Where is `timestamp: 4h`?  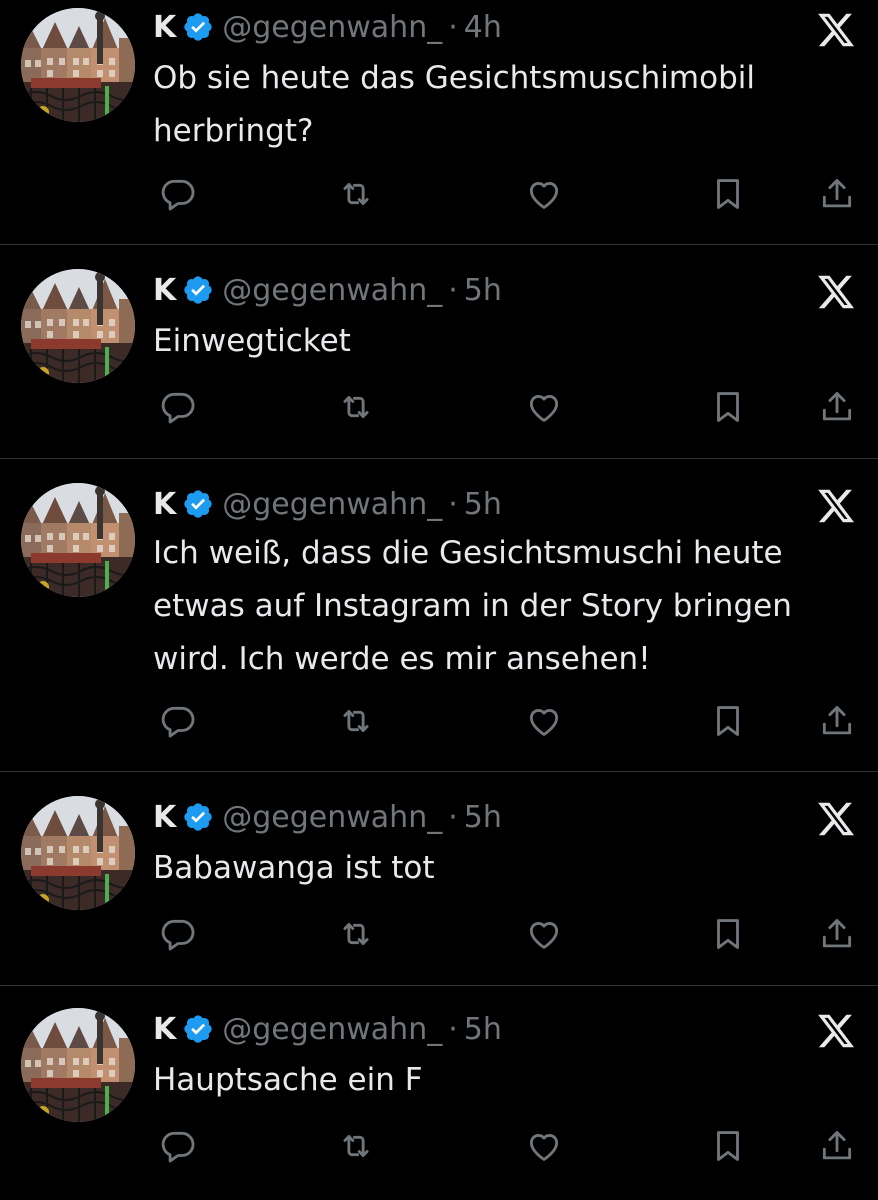 timestamp: 4h is located at coordinates (483, 27).